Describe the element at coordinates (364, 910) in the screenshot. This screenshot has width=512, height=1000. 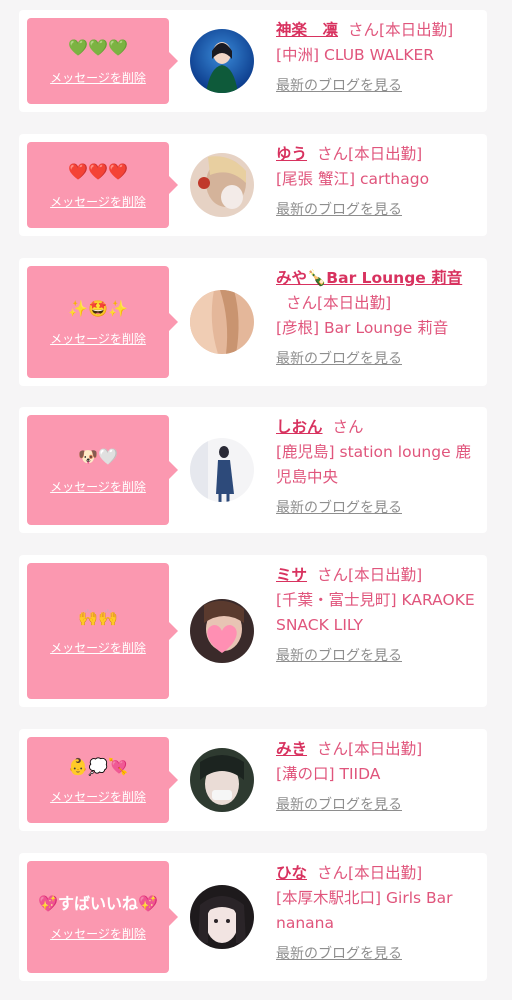
I see `shop-name: [本厚木駅北口] Girls Bar nanana` at that location.